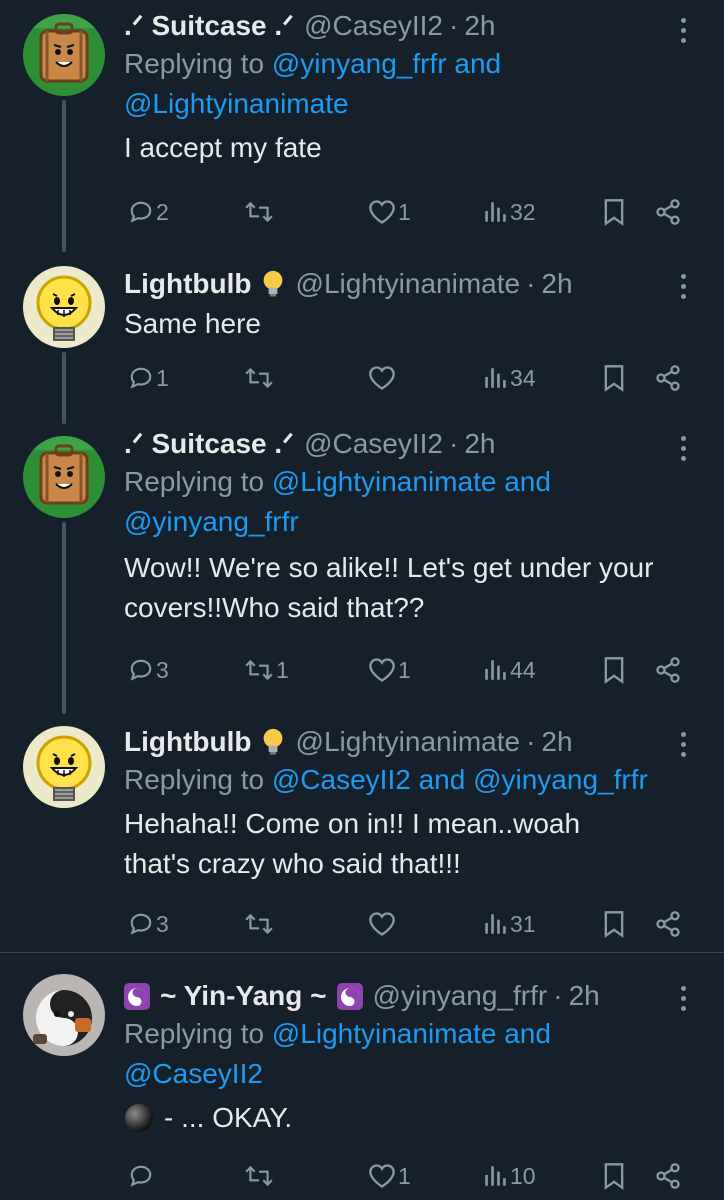 The height and width of the screenshot is (1200, 724). I want to click on display-name-text: Lightbulb, so click(188, 283).